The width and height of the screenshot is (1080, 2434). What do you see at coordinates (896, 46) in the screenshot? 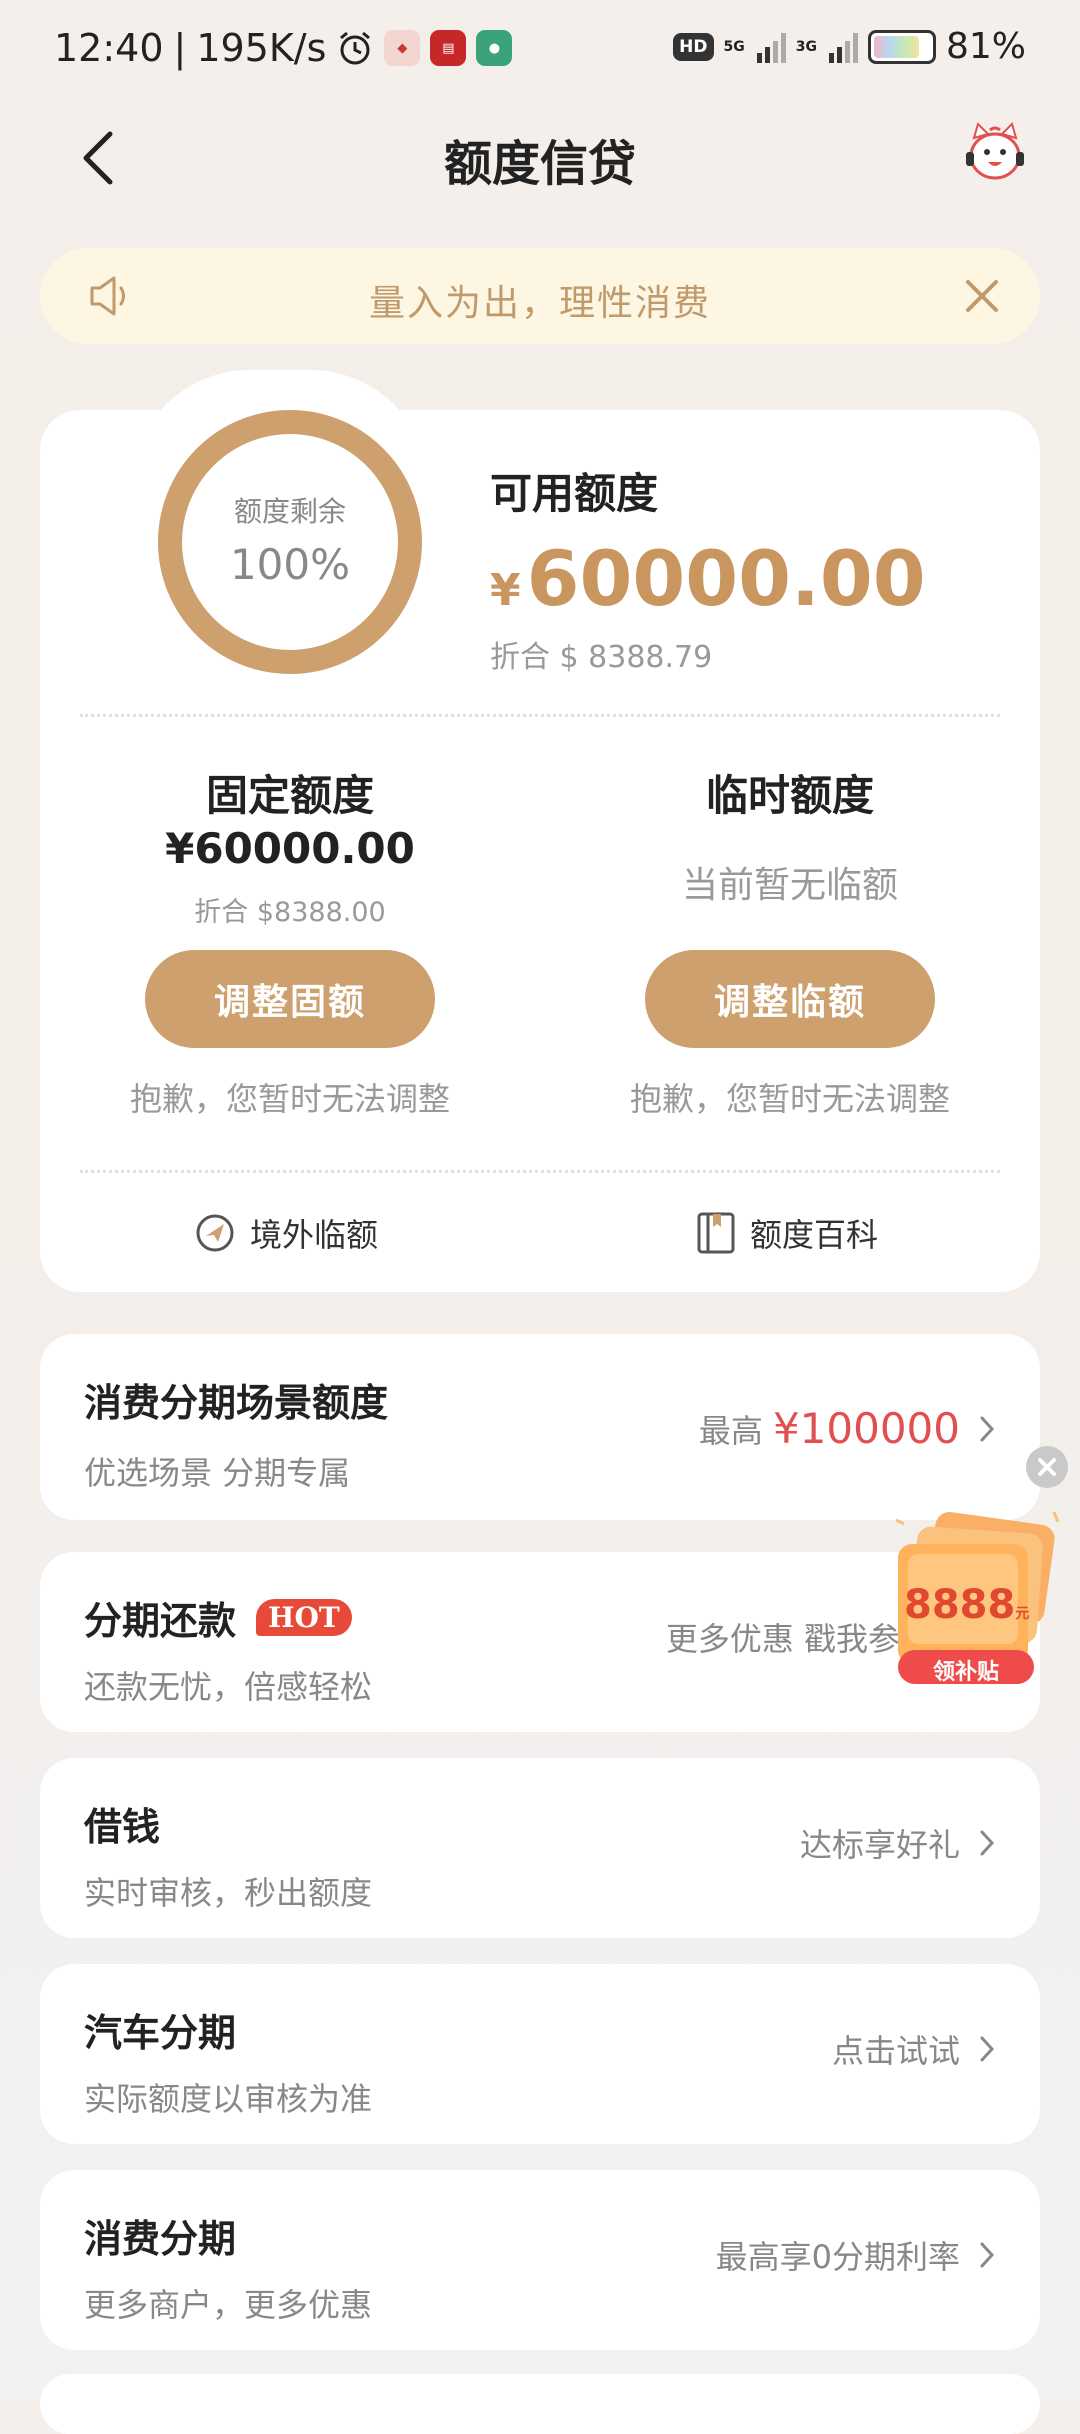
I see `battery-fill` at bounding box center [896, 46].